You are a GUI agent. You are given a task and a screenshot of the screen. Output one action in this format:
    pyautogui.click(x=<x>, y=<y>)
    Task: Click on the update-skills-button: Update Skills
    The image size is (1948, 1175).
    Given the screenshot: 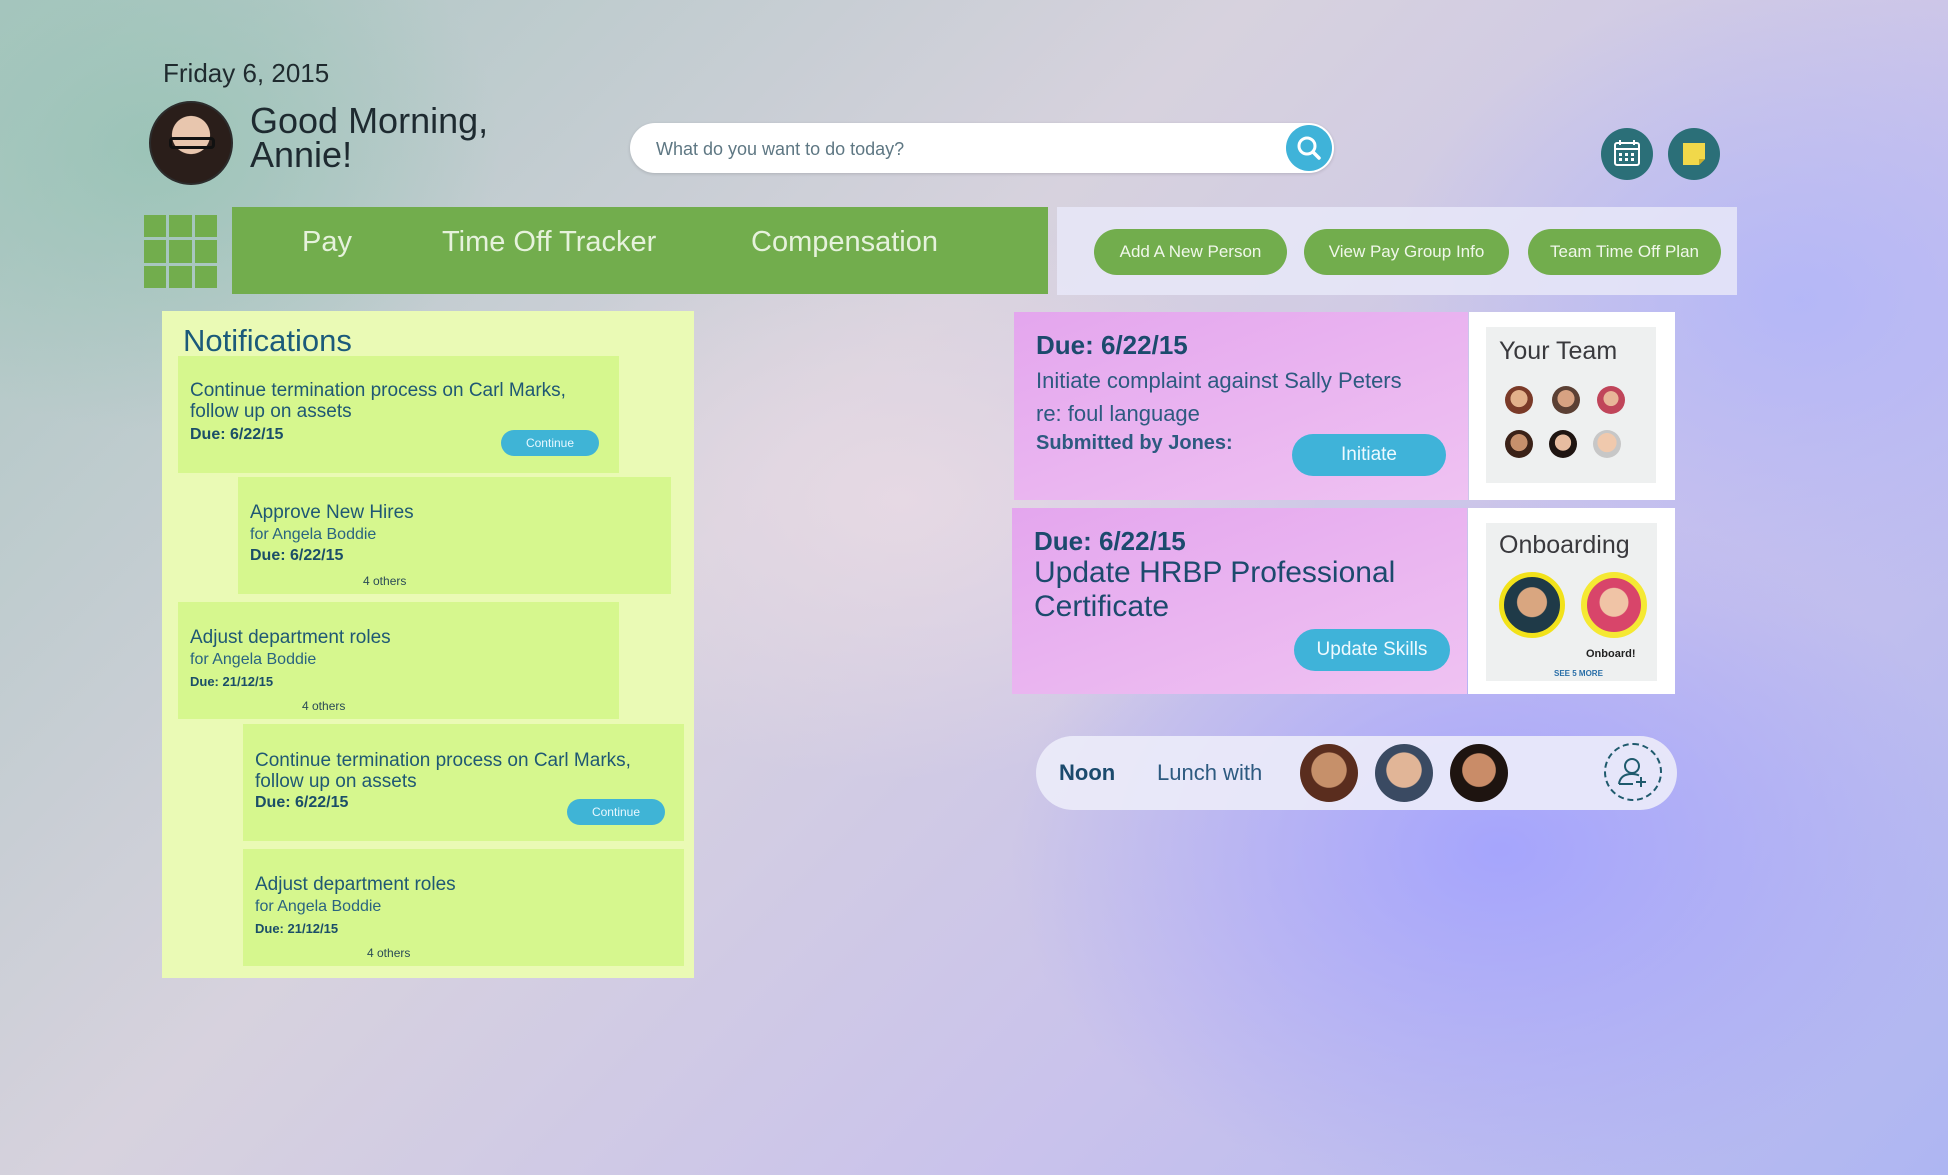 What is the action you would take?
    pyautogui.click(x=1372, y=650)
    